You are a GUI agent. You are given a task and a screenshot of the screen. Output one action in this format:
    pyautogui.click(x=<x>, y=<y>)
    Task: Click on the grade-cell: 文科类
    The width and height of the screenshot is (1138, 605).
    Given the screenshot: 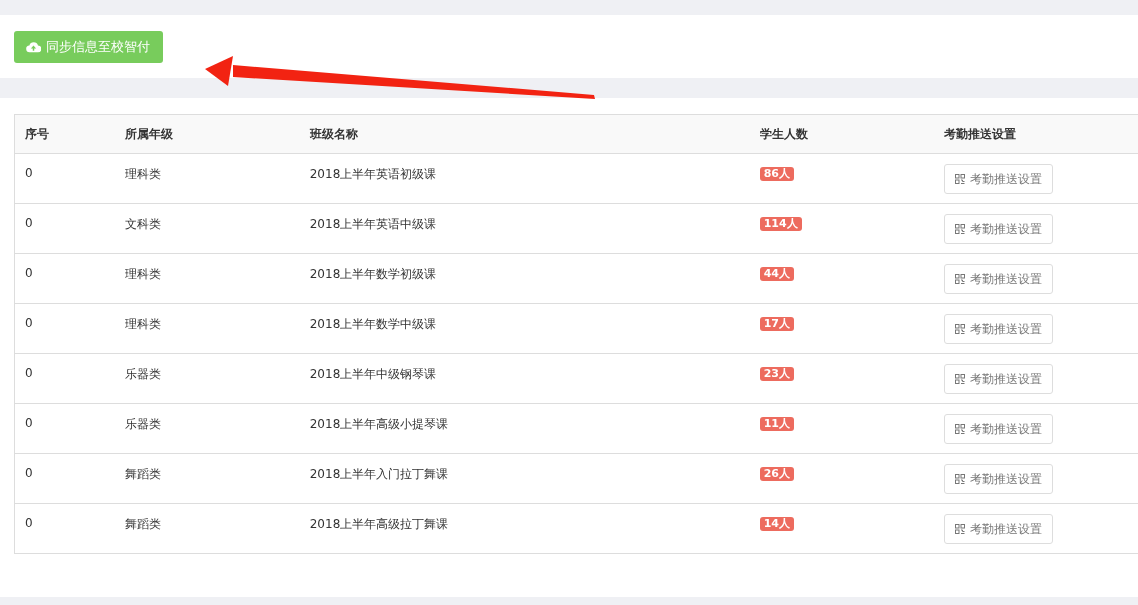 What is the action you would take?
    pyautogui.click(x=207, y=228)
    